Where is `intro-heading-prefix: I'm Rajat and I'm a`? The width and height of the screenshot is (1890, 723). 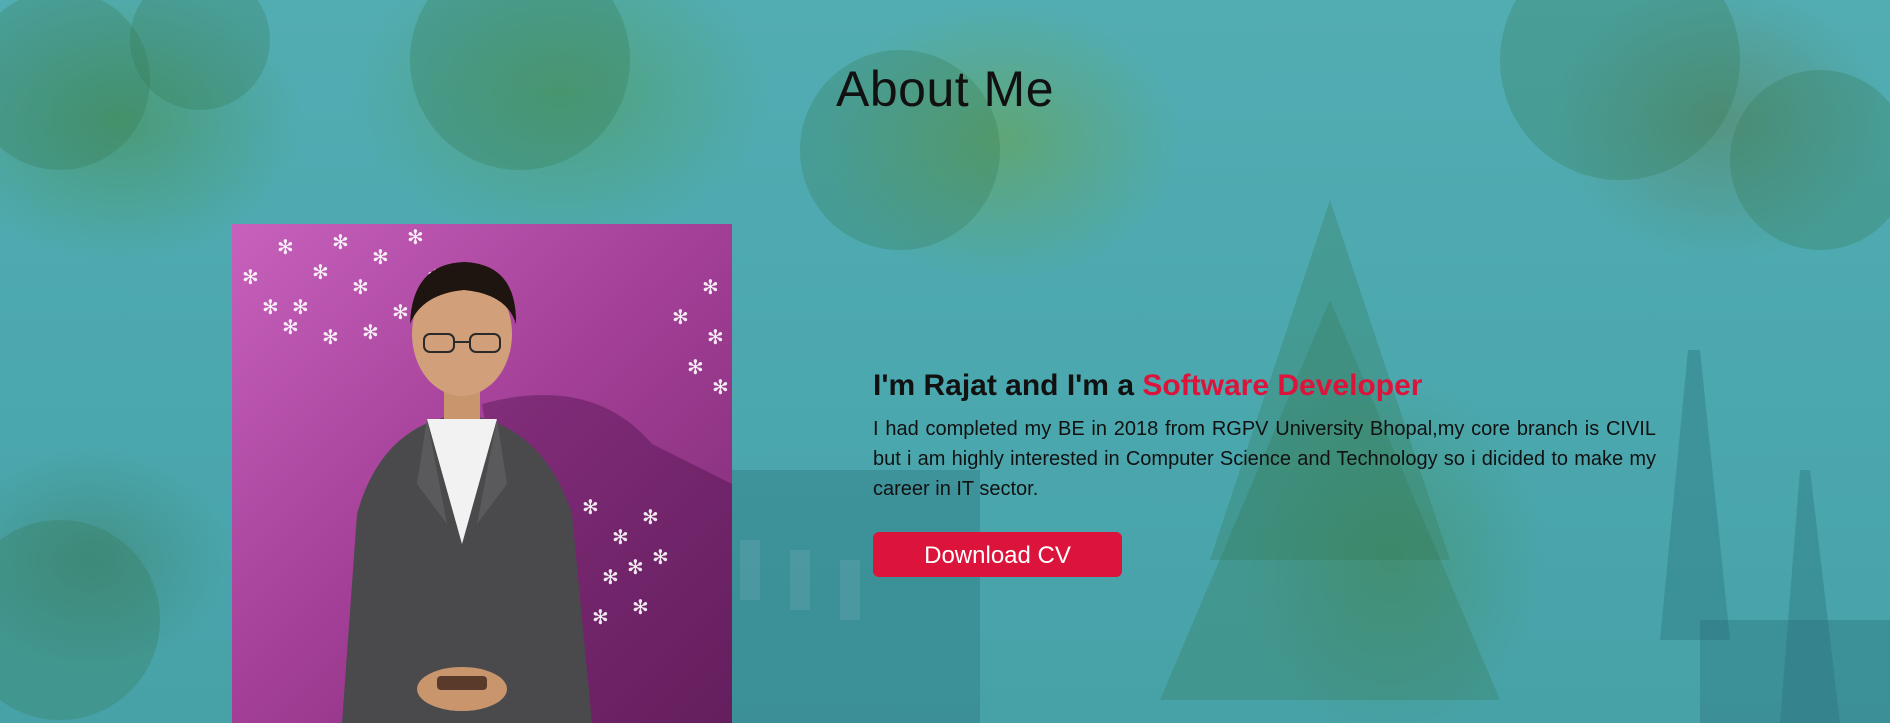
intro-heading-prefix: I'm Rajat and I'm a is located at coordinates (1008, 385).